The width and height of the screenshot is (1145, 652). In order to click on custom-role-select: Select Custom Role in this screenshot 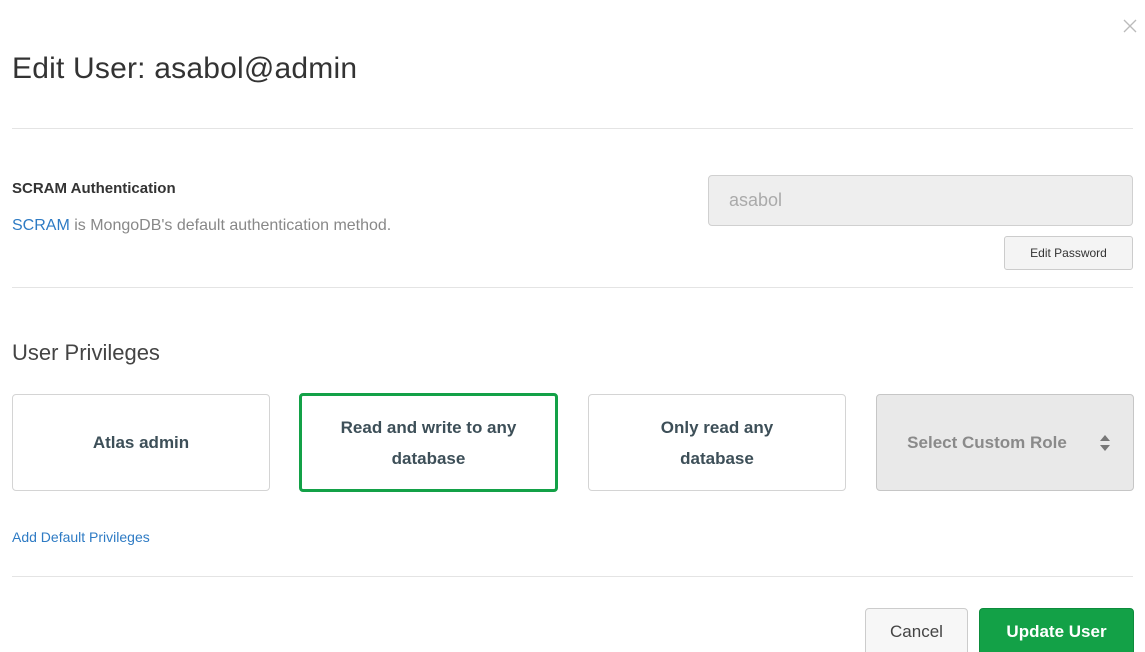, I will do `click(1005, 442)`.